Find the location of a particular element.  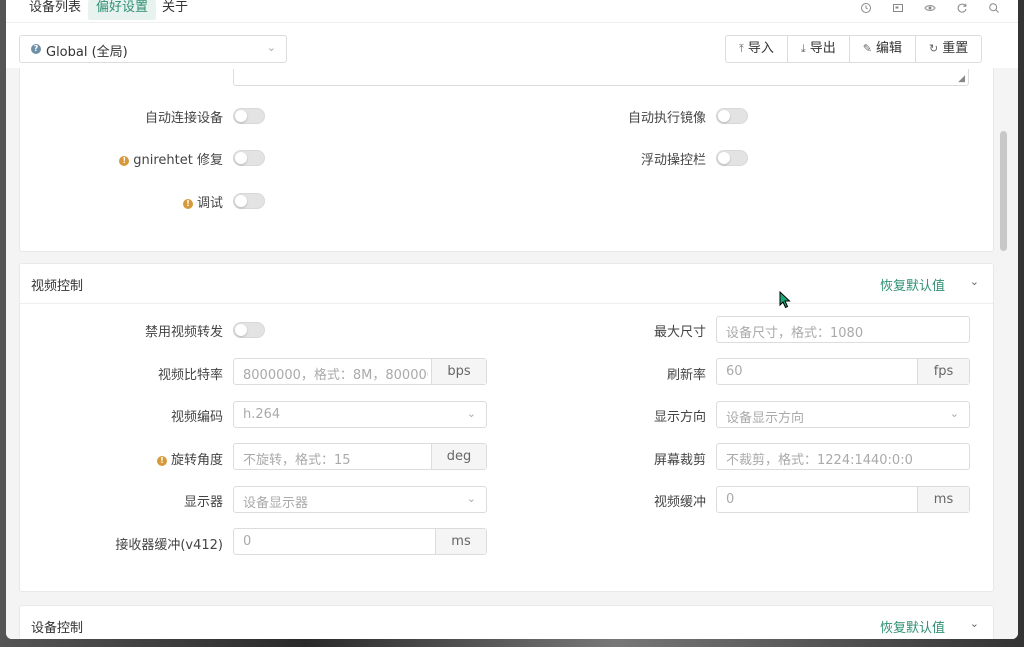

video-reset-default-button: 恢复默认值 is located at coordinates (912, 284).